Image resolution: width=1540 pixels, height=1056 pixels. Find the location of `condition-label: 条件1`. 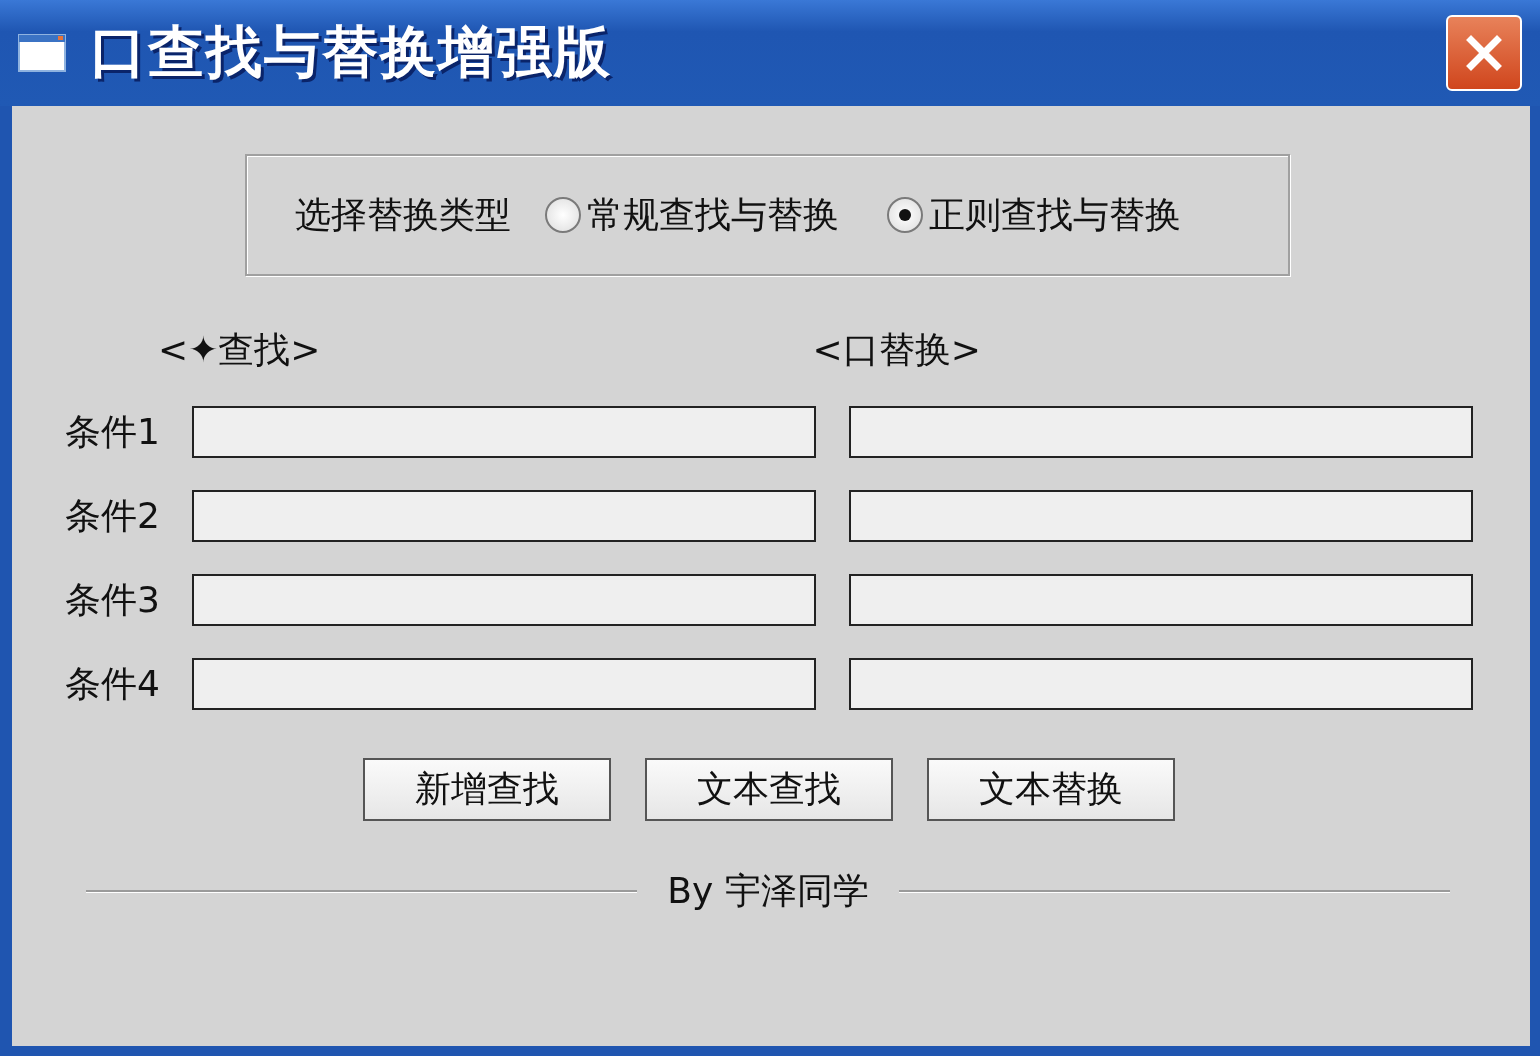

condition-label: 条件1 is located at coordinates (112, 431).